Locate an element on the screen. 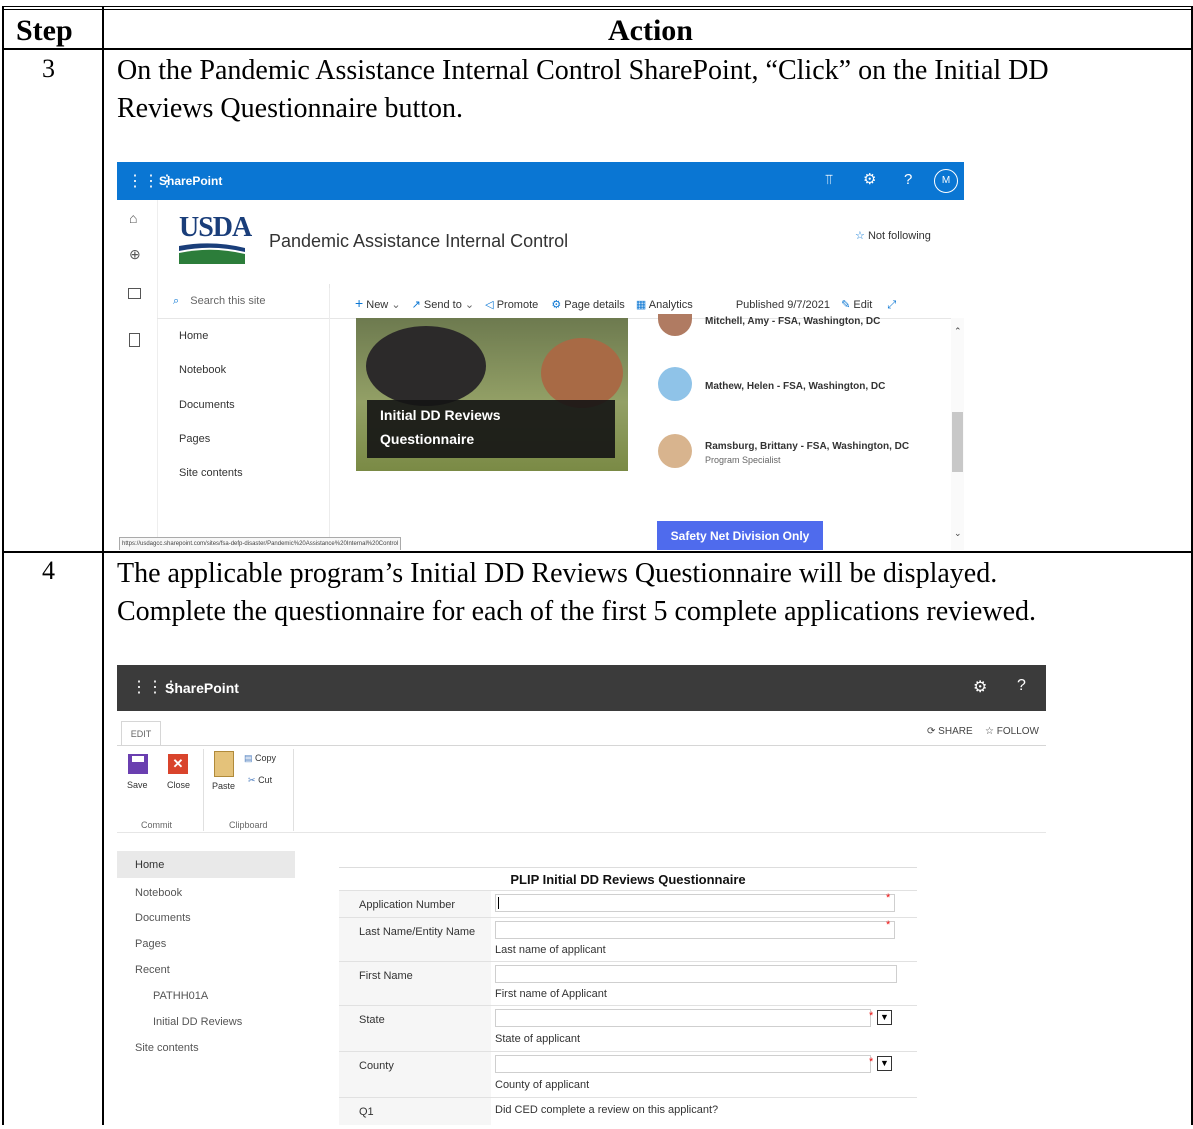 Image resolution: width=1193 pixels, height=1129 pixels. header-divider is located at coordinates (597, 49).